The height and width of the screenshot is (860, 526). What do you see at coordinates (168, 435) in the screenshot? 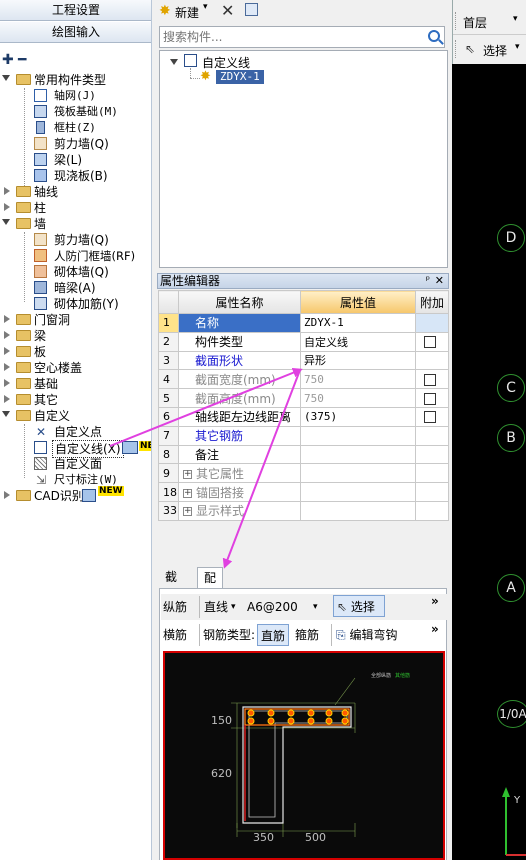
I see `row-number: 7` at bounding box center [168, 435].